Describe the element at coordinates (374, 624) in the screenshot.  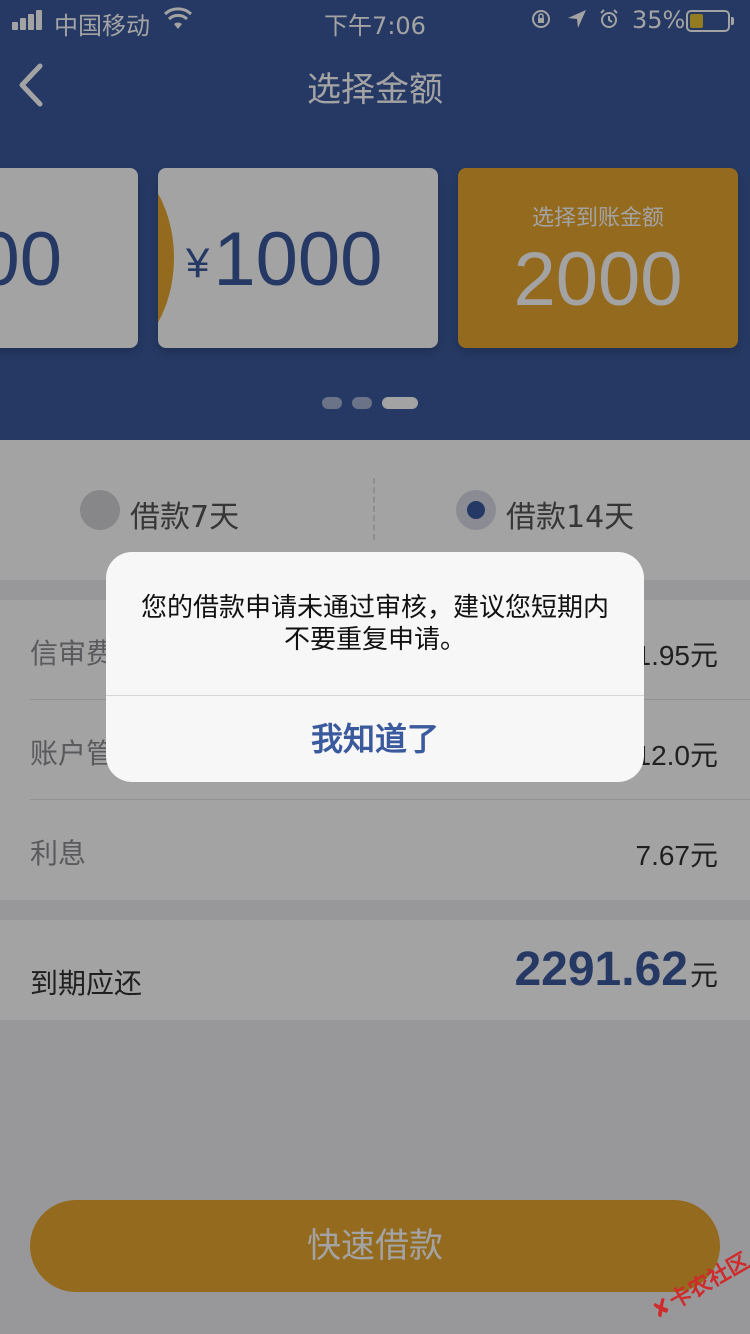
I see `dialog-message: 您的借款申请未通过审核，建议您短期内不要重复申请。` at that location.